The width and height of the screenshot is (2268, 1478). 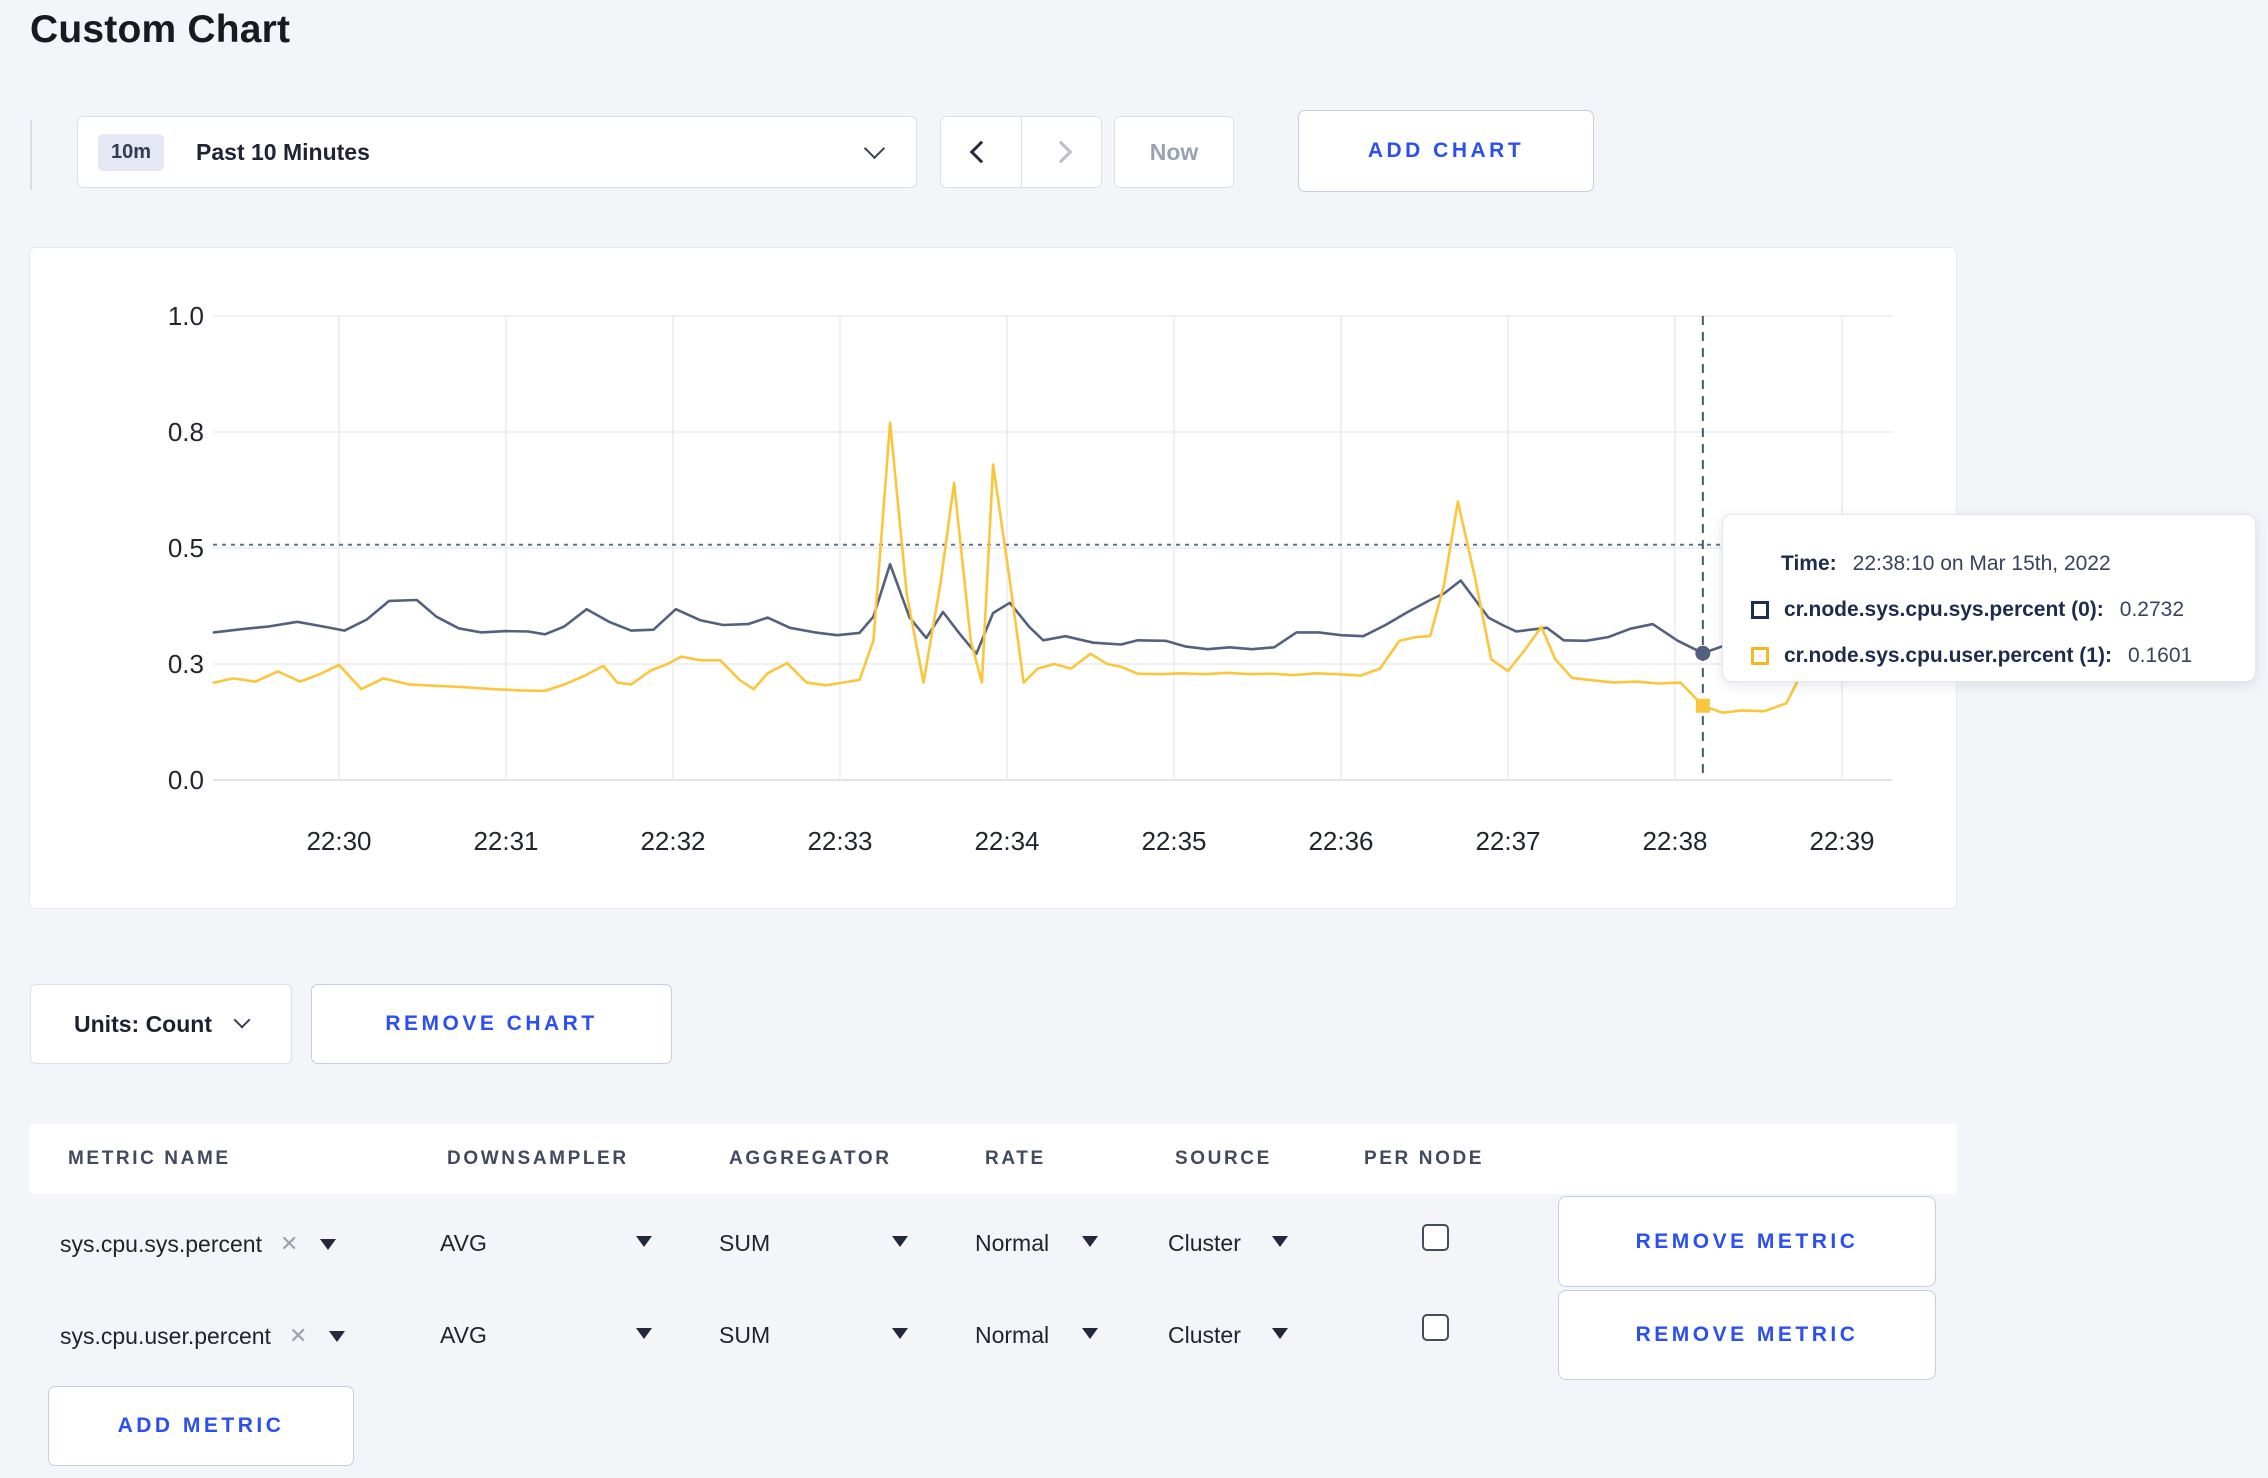 I want to click on metric-name-select: sys.cpu.user.percent ✕, so click(x=203, y=1336).